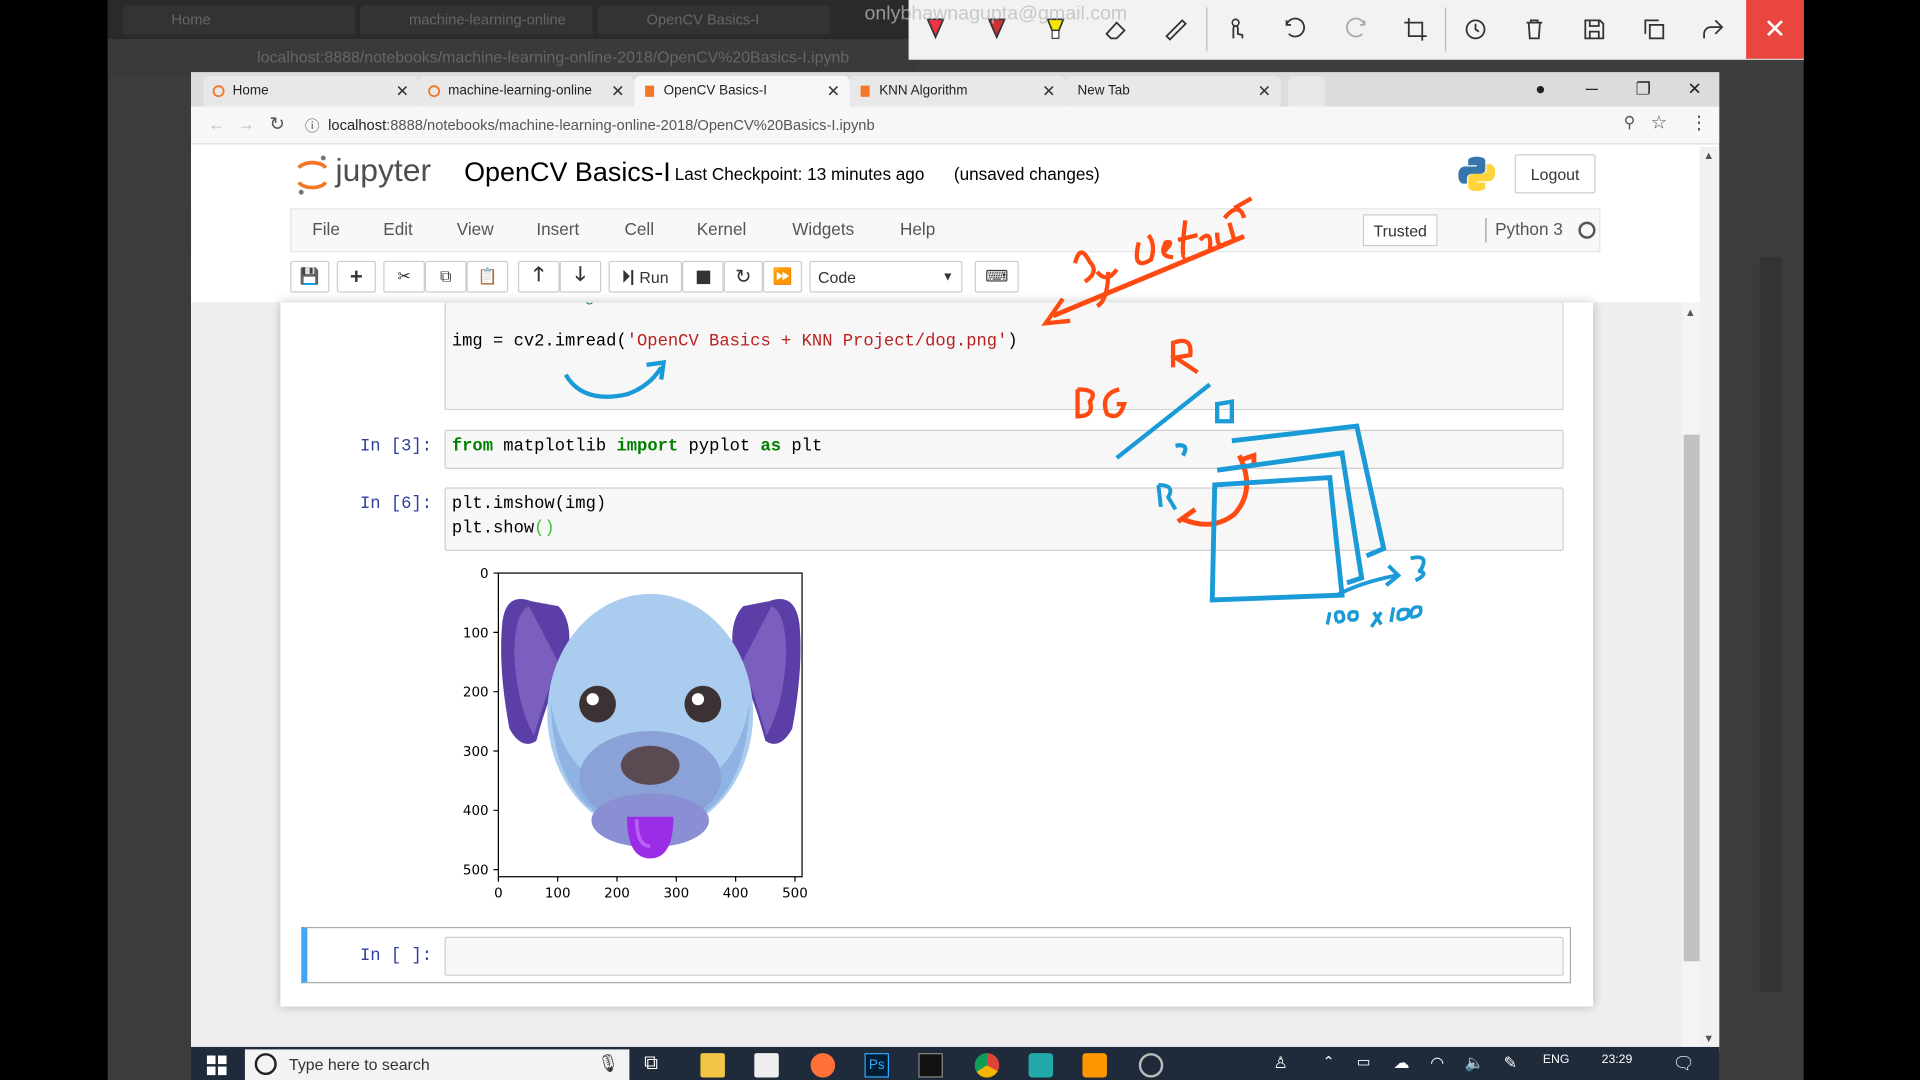 This screenshot has height=1080, width=1920. What do you see at coordinates (1708, 155) in the screenshot?
I see `page-scroll-up-icon: ▲` at bounding box center [1708, 155].